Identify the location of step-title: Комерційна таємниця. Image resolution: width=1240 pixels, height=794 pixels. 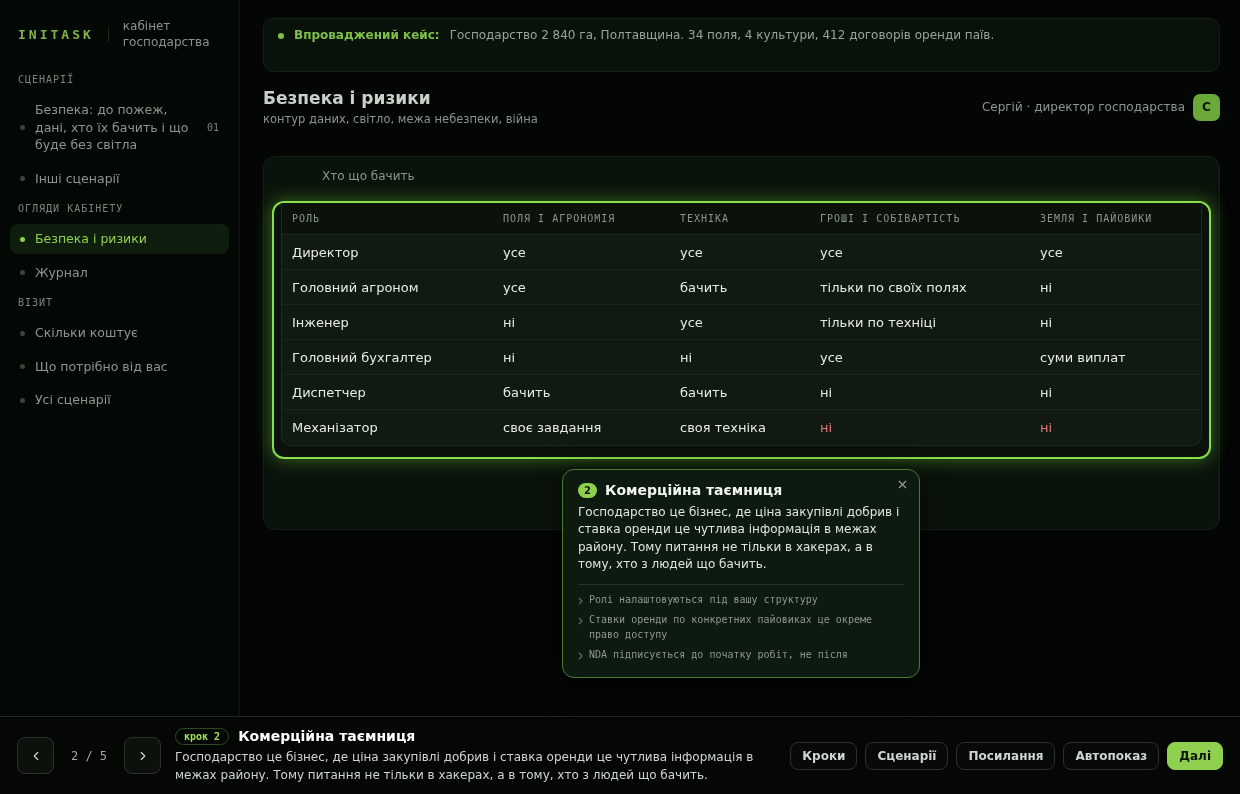
(327, 736).